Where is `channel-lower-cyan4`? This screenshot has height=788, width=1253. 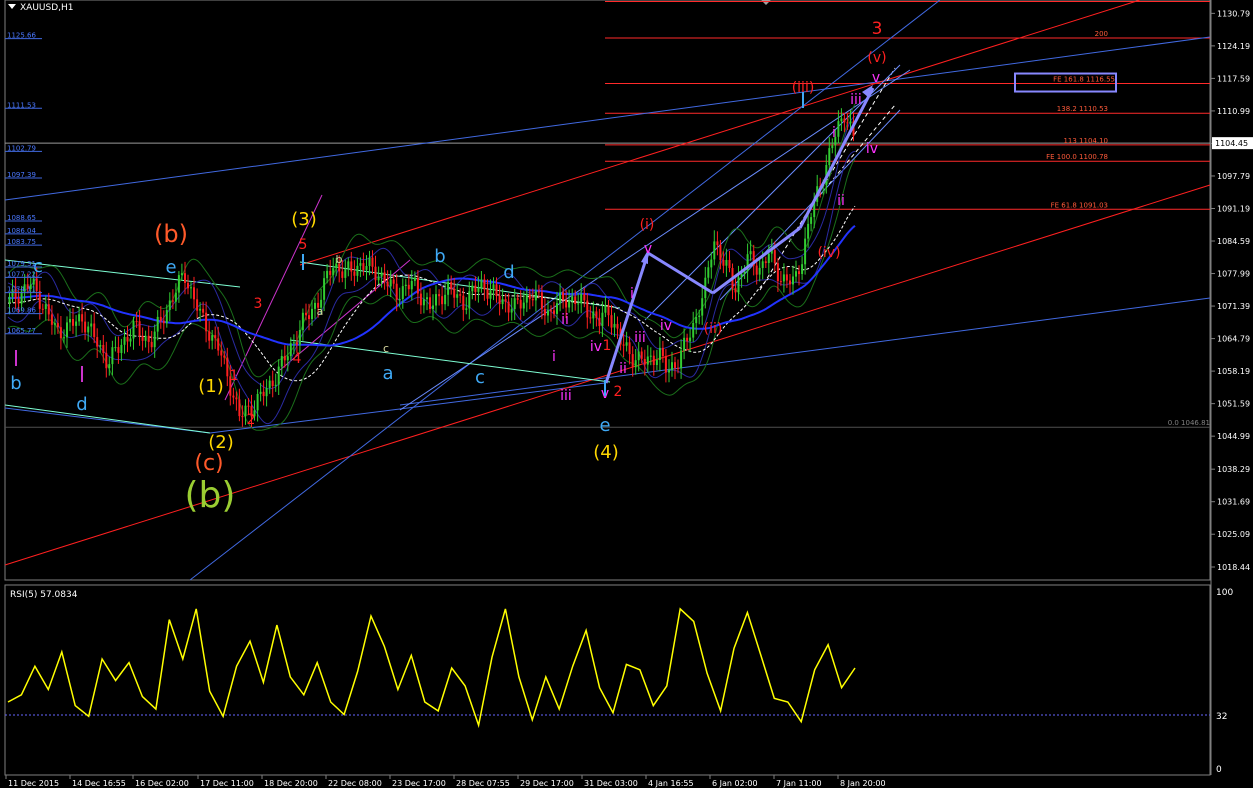 channel-lower-cyan4 is located at coordinates (107, 419).